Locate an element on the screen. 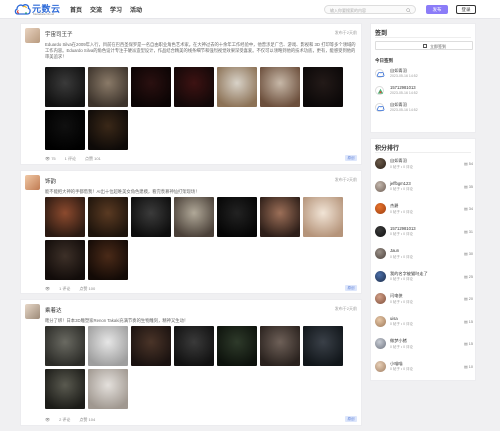 This screenshot has width=500, height=431. triangle-logo-icon is located at coordinates (380, 91).